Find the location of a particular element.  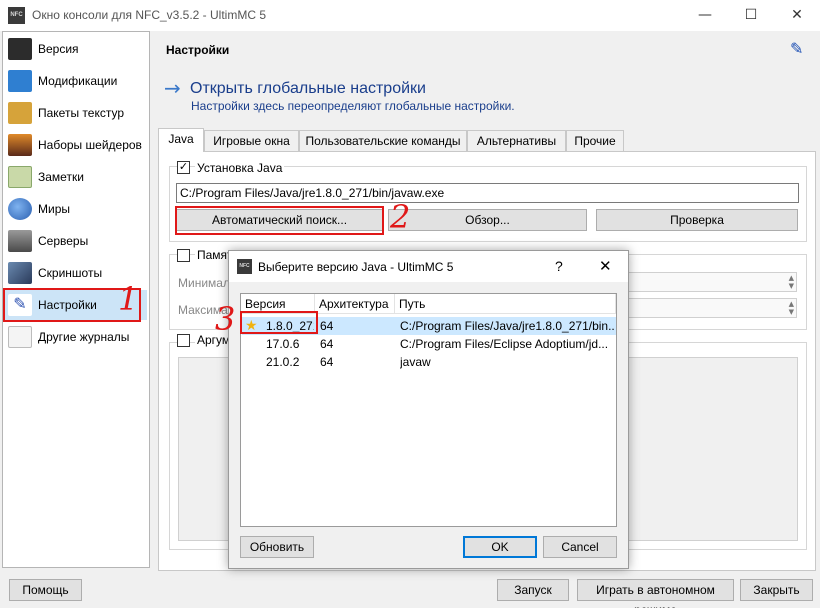

sidebar-item-shader-packs: Наборы шейдеров is located at coordinates (76, 145).